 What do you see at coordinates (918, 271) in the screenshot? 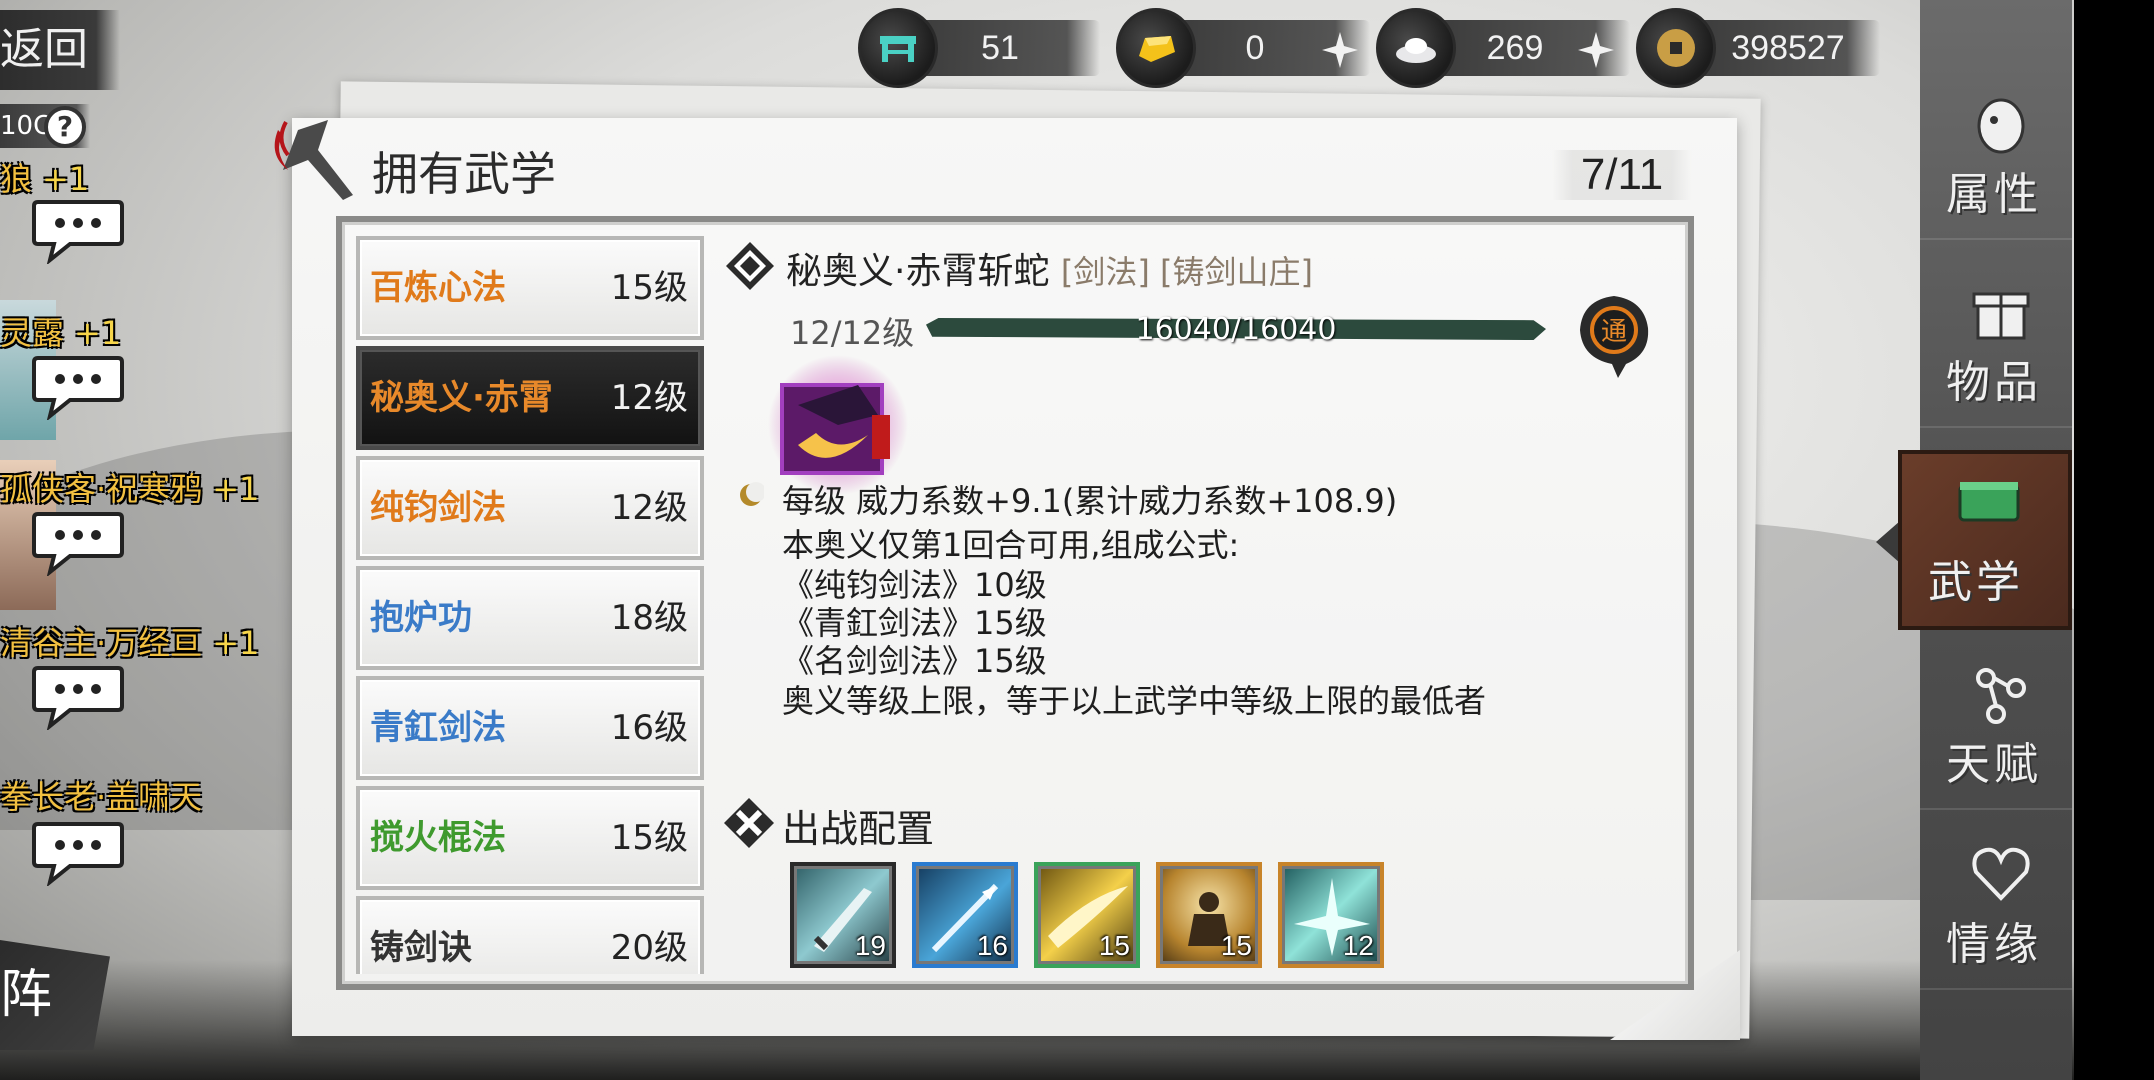
I see `skill-detail-name: 秘奥义·赤霄斩蛇` at bounding box center [918, 271].